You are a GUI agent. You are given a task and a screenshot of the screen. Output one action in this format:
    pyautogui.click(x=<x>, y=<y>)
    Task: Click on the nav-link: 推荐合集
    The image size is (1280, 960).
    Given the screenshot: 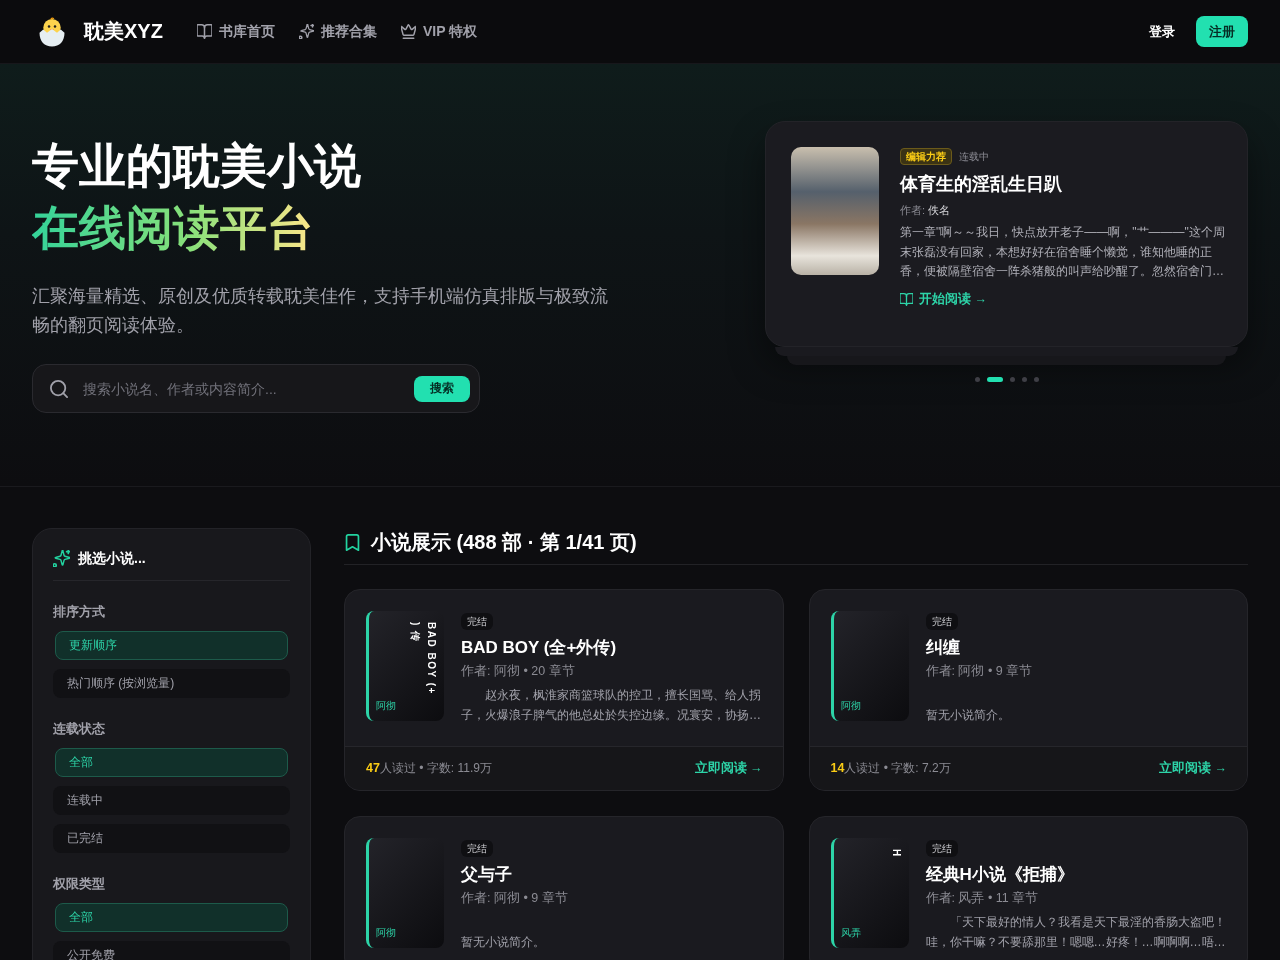 What is the action you would take?
    pyautogui.click(x=337, y=31)
    